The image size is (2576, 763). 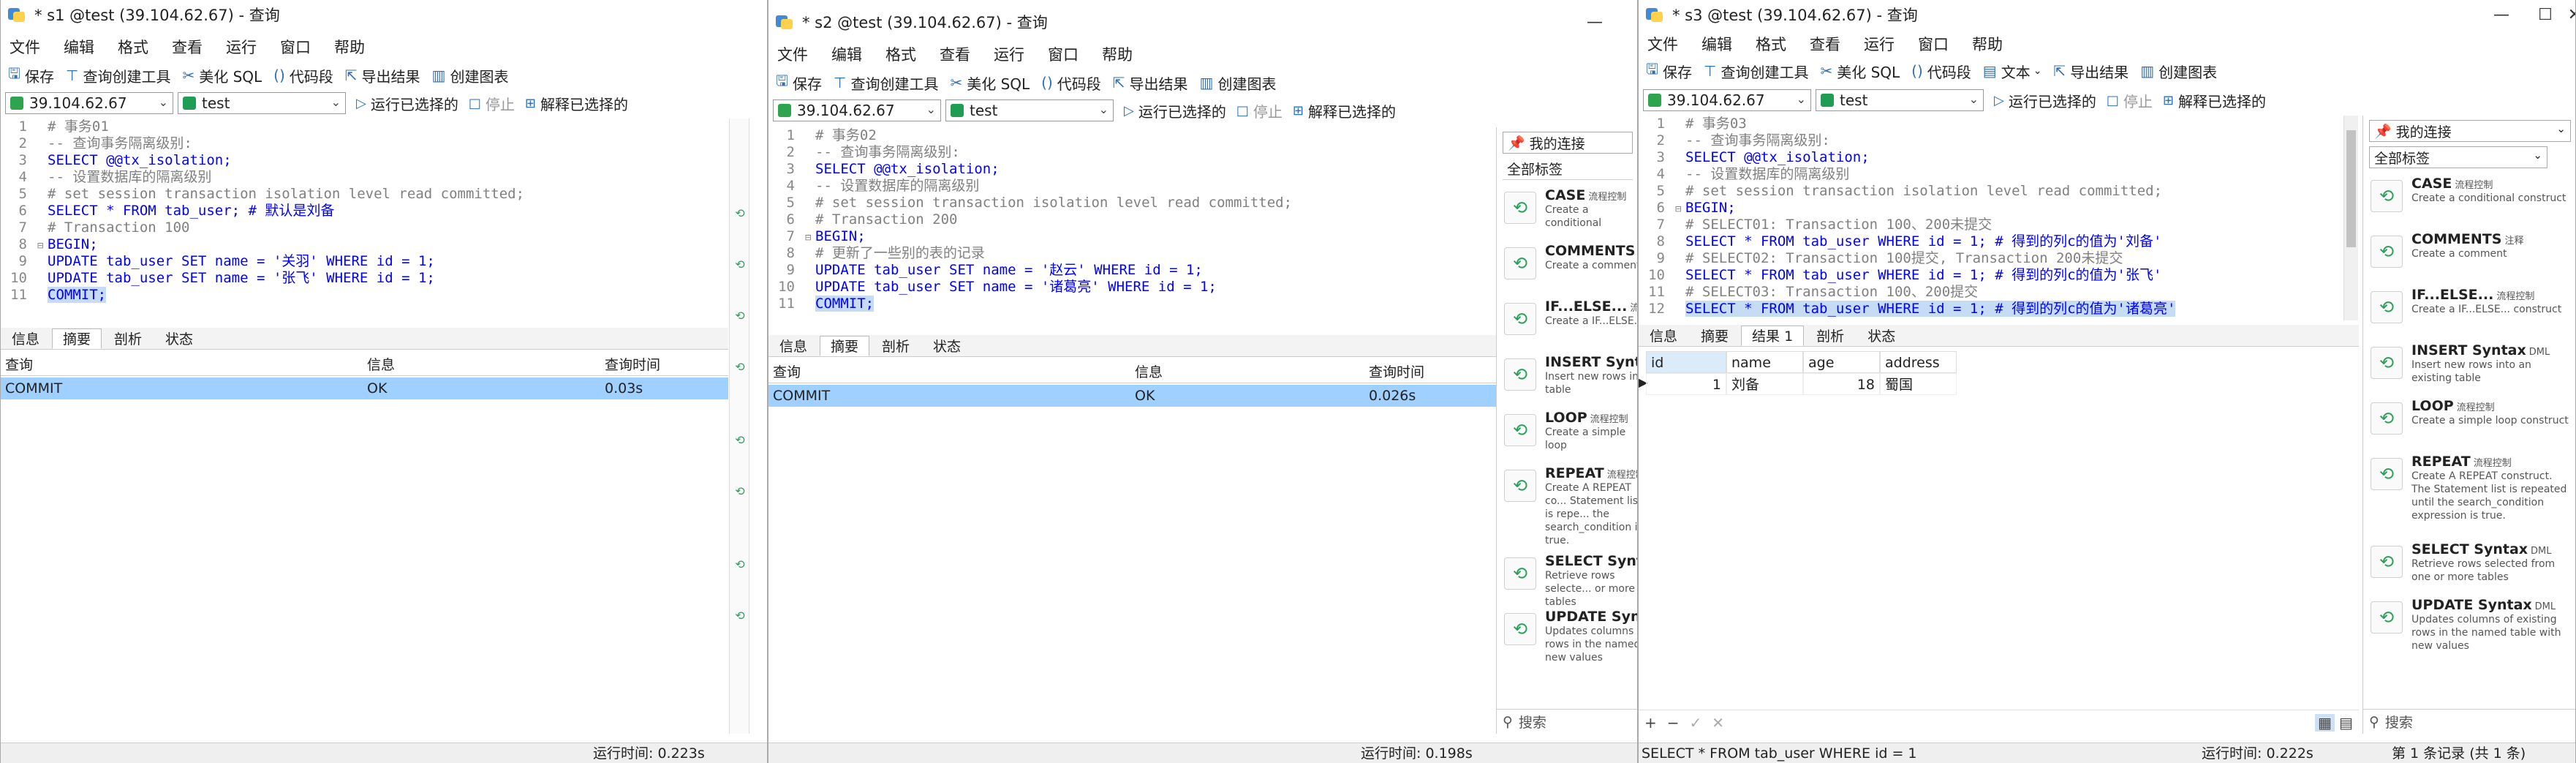 I want to click on snippet-case: ⟲ CASE 流程控制 Create a conditional construct, so click(x=2471, y=200).